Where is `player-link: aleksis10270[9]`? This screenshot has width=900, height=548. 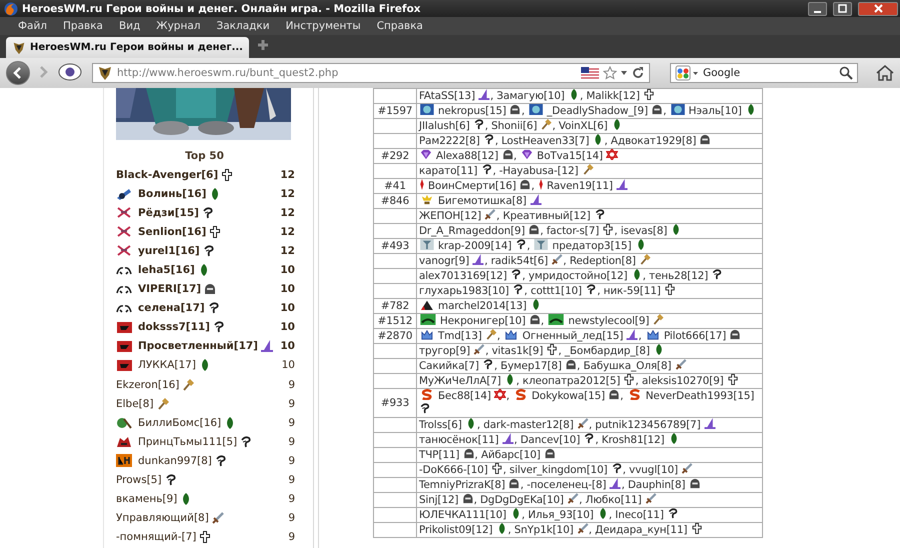
player-link: aleksis10270[9] is located at coordinates (683, 381).